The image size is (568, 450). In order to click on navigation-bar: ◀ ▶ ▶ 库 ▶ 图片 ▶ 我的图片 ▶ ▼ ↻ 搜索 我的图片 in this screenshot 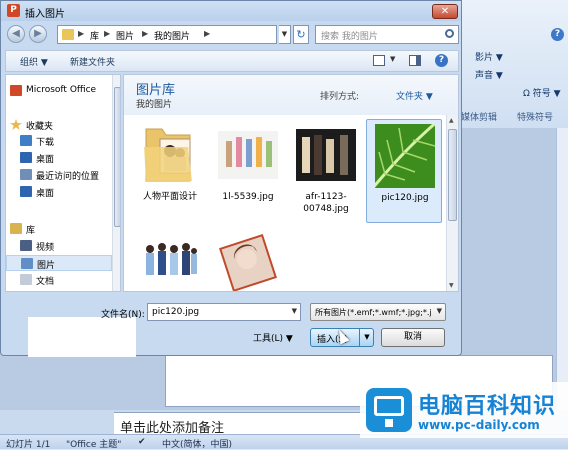, I will do `click(232, 35)`.